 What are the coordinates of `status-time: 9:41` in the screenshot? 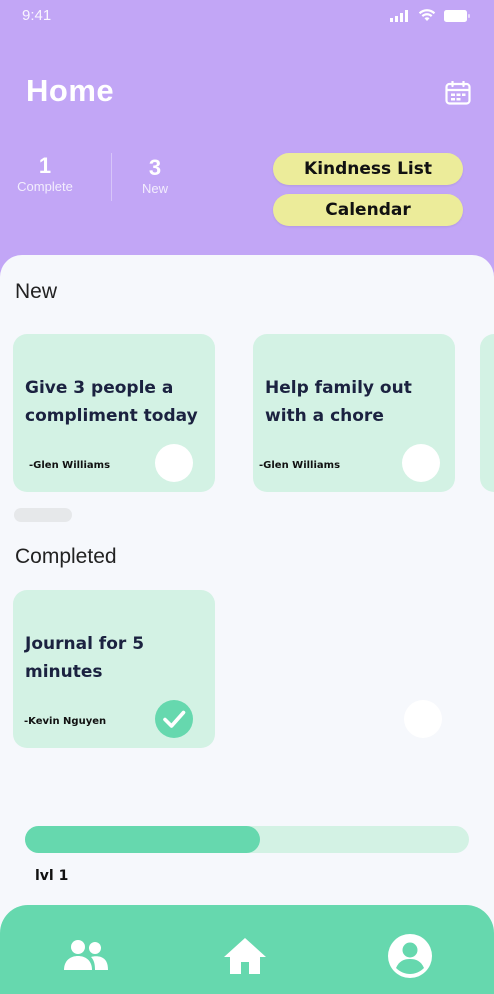 It's located at (37, 15).